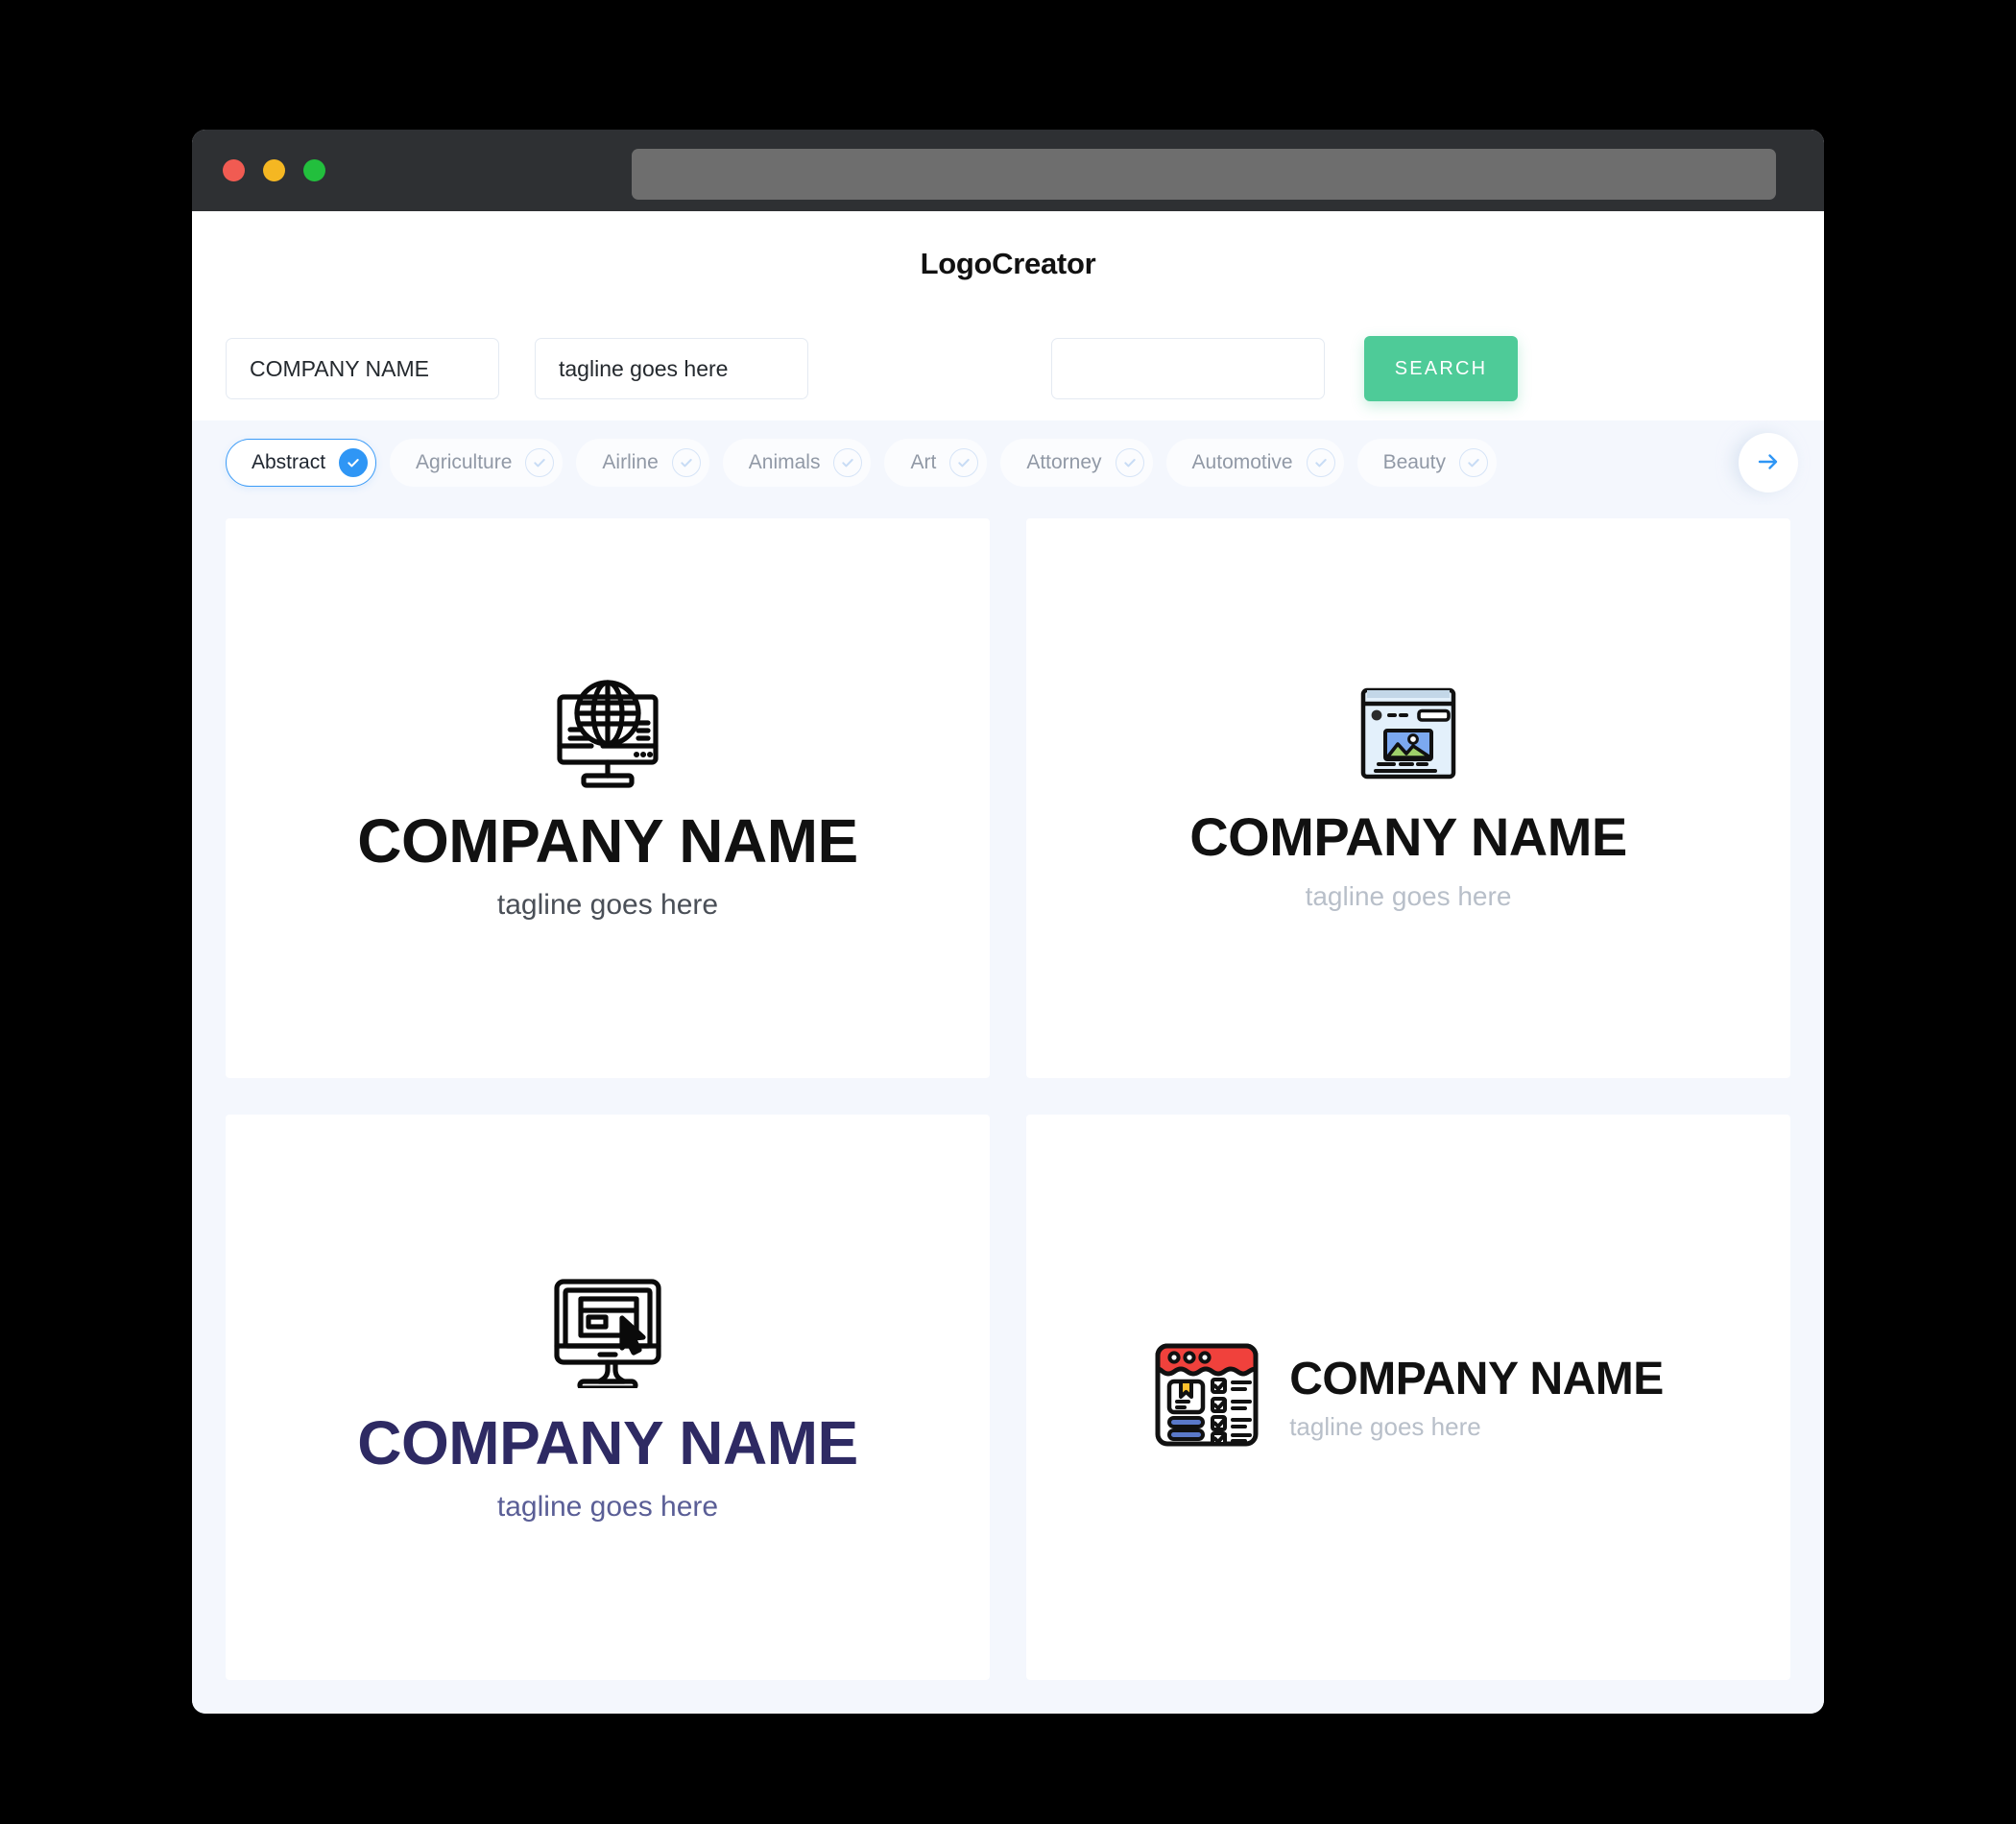 The height and width of the screenshot is (1824, 2016). I want to click on category-chip-airline: Airline, so click(642, 463).